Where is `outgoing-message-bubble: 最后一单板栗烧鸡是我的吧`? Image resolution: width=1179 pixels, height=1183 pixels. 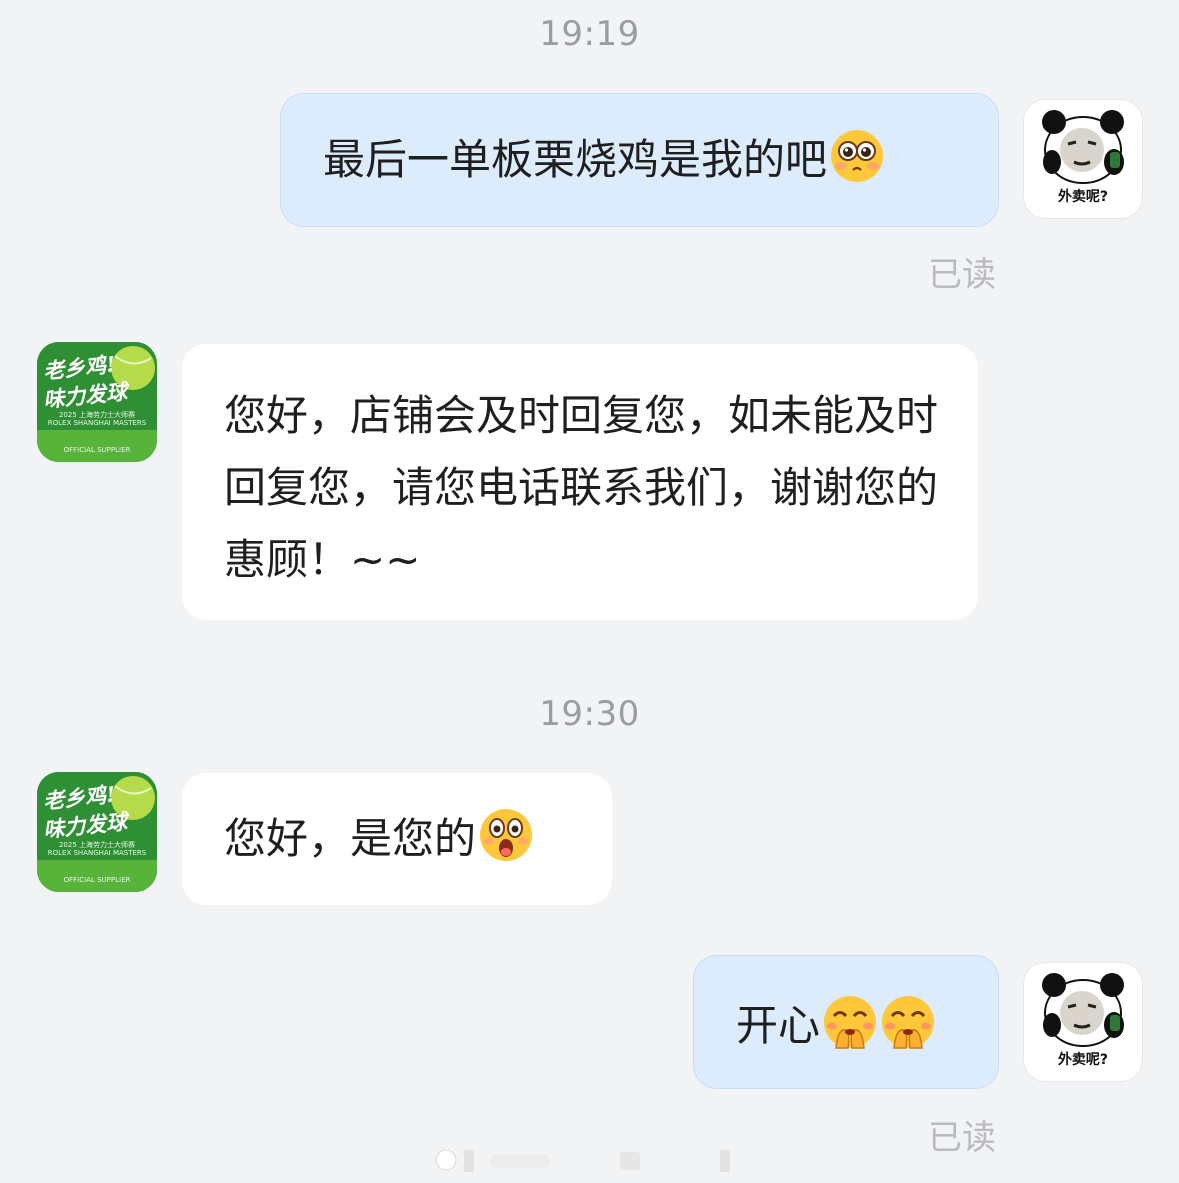 outgoing-message-bubble: 最后一单板栗烧鸡是我的吧 is located at coordinates (639, 160).